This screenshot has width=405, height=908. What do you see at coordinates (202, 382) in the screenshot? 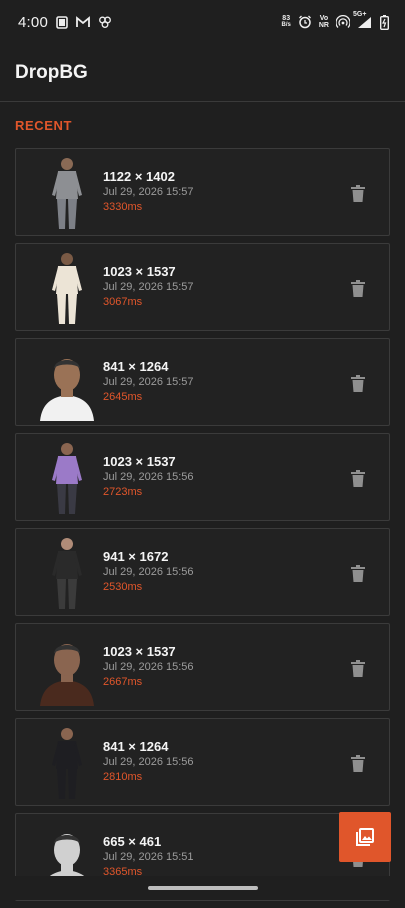
I see `history-item: 841 × 1264 Jul 29, 2026 15:57 2645ms` at bounding box center [202, 382].